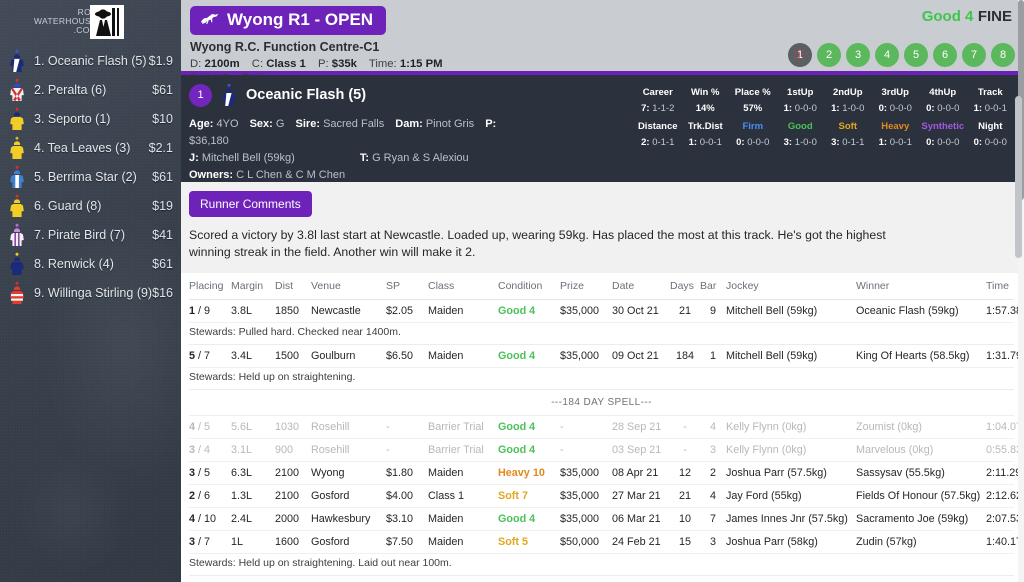  What do you see at coordinates (107, 22) in the screenshot?
I see `racing-logo-icon` at bounding box center [107, 22].